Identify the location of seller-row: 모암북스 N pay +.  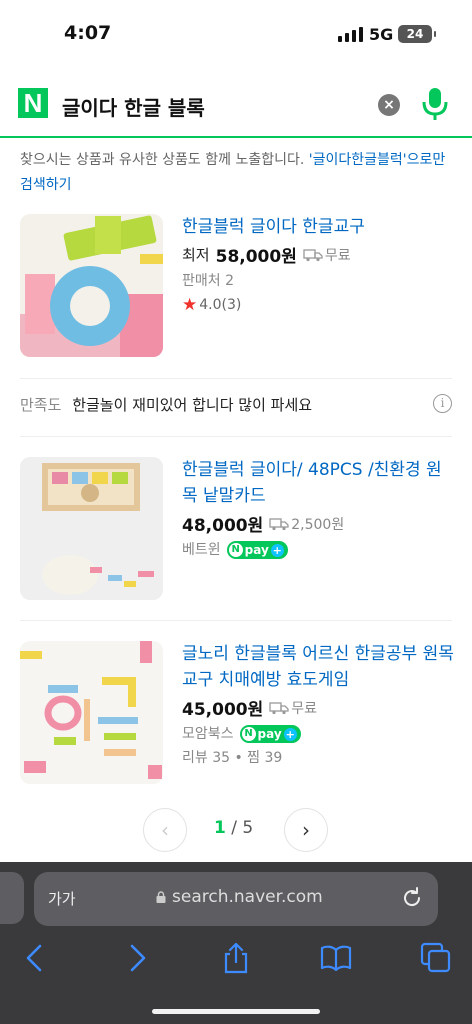
(318, 734).